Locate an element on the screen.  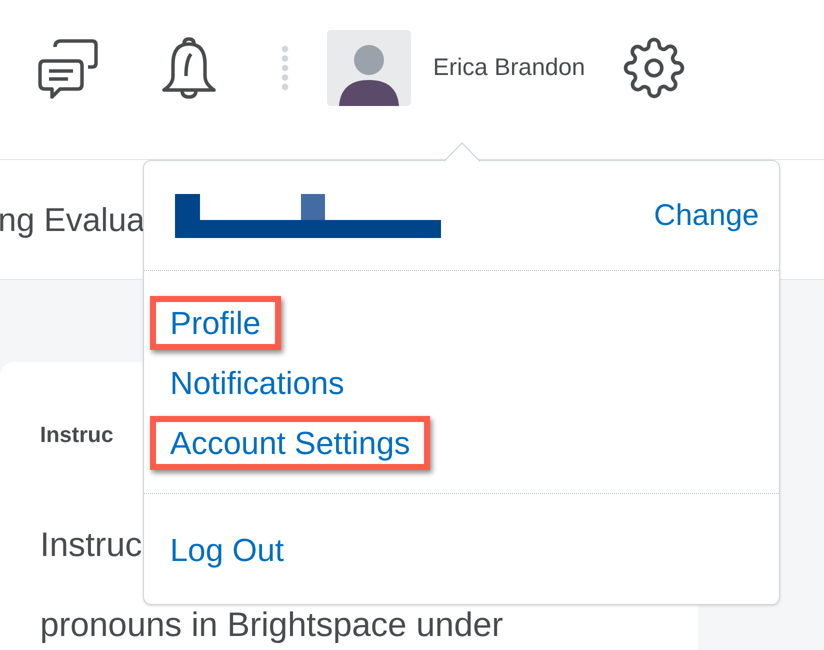
user-name: Erica Brandon is located at coordinates (509, 68).